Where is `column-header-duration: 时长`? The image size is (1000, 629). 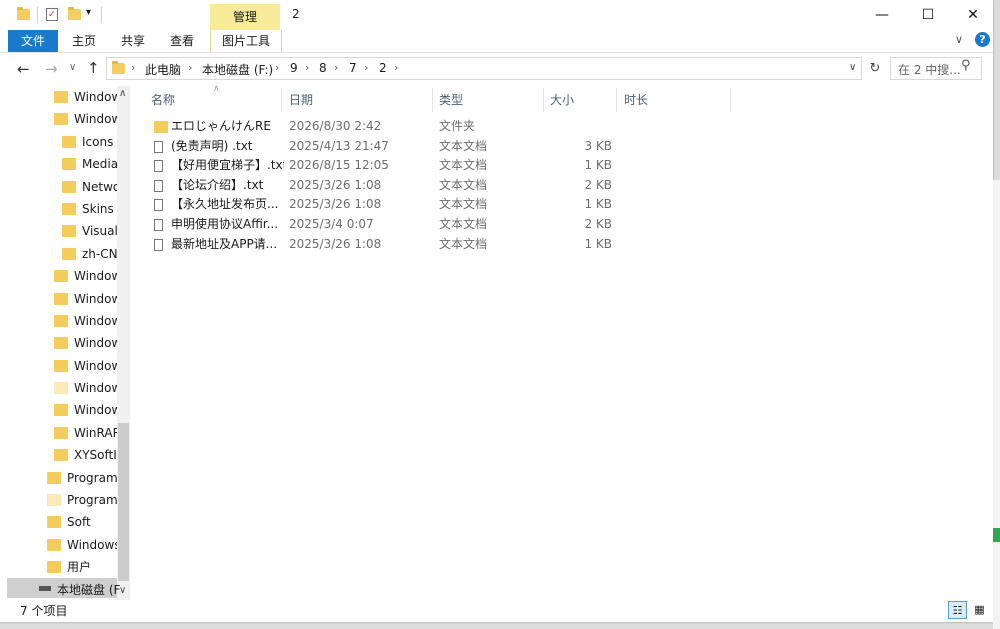 column-header-duration: 时长 is located at coordinates (636, 100).